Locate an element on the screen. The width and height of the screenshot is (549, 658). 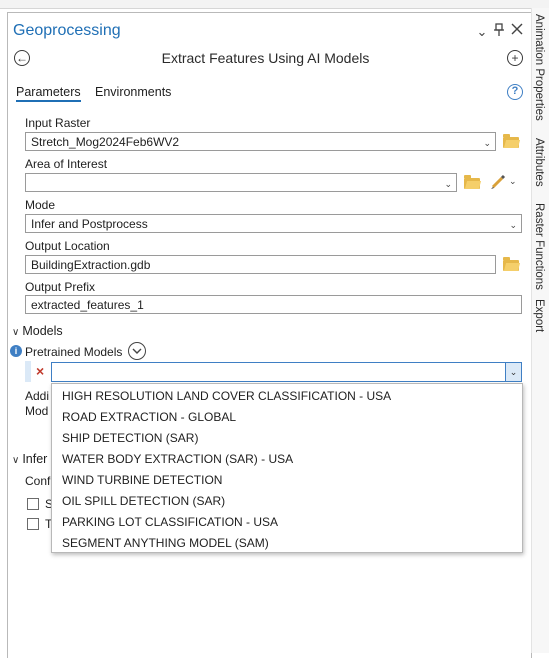
pretrained-models-label: Pretrained Models is located at coordinates (74, 352).